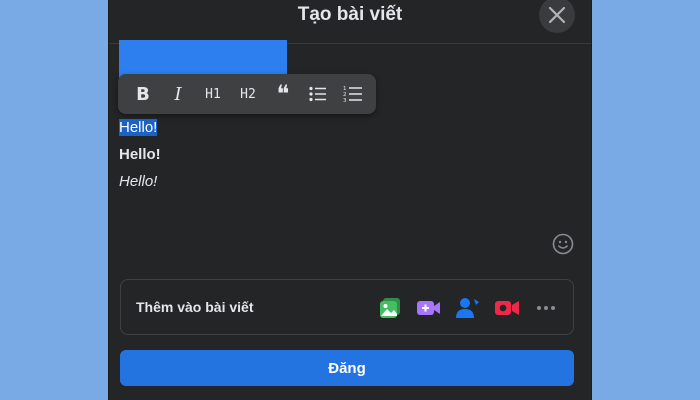 The height and width of the screenshot is (400, 700). I want to click on heading-1-icon: H1, so click(213, 94).